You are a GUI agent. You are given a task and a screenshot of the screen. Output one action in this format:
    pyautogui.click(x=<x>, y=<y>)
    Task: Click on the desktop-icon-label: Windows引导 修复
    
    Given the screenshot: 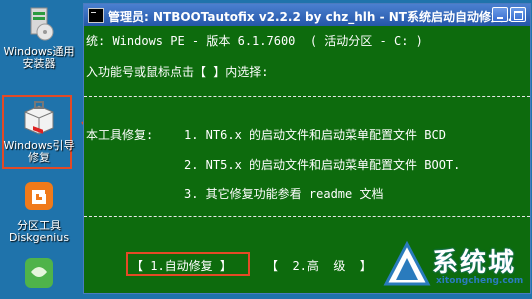 What is the action you would take?
    pyautogui.click(x=39, y=151)
    